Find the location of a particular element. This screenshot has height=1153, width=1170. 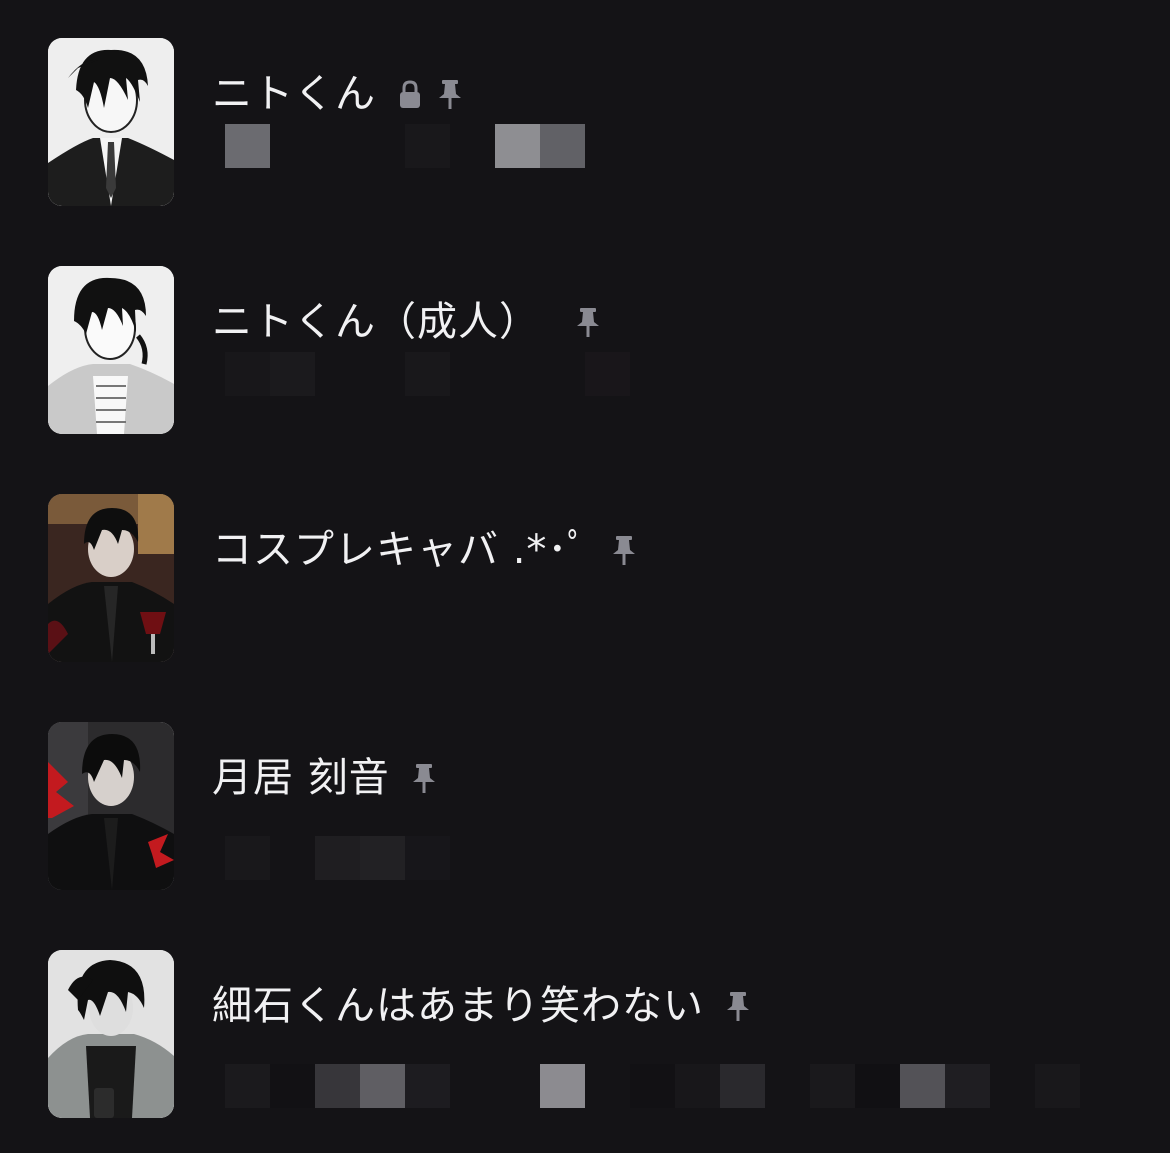

chat-title-row: コスプレキャバ .*･ﾟ is located at coordinates (425, 550).